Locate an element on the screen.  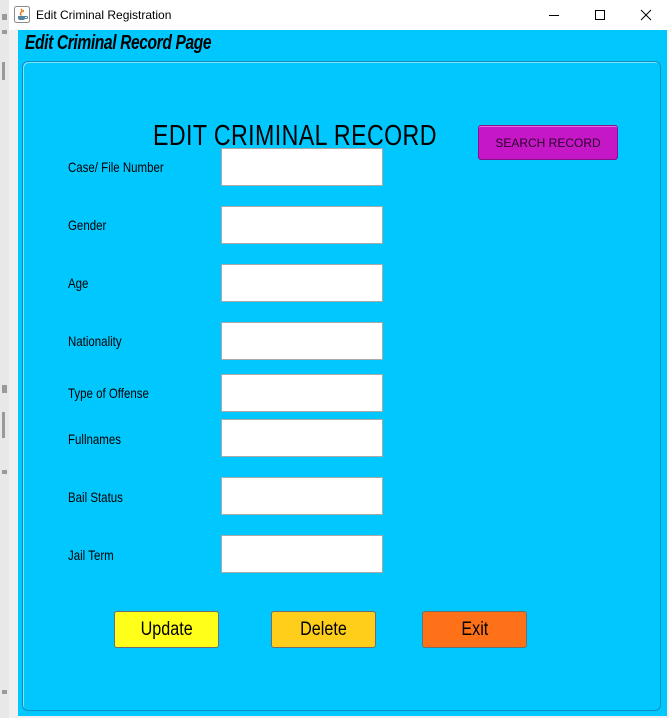
update-button: Update is located at coordinates (166, 629).